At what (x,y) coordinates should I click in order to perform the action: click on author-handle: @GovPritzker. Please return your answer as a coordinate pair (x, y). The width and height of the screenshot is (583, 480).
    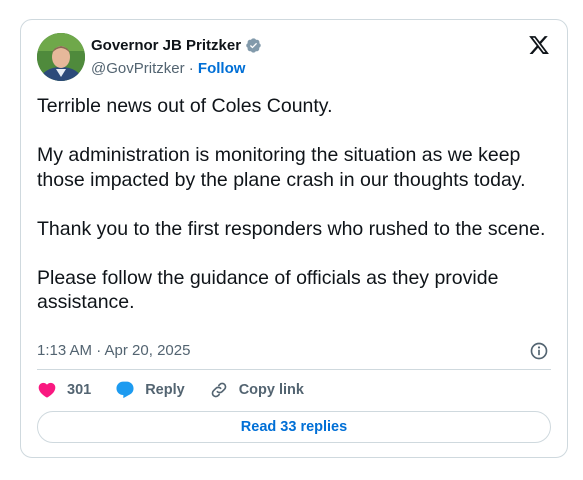
    Looking at the image, I should click on (138, 68).